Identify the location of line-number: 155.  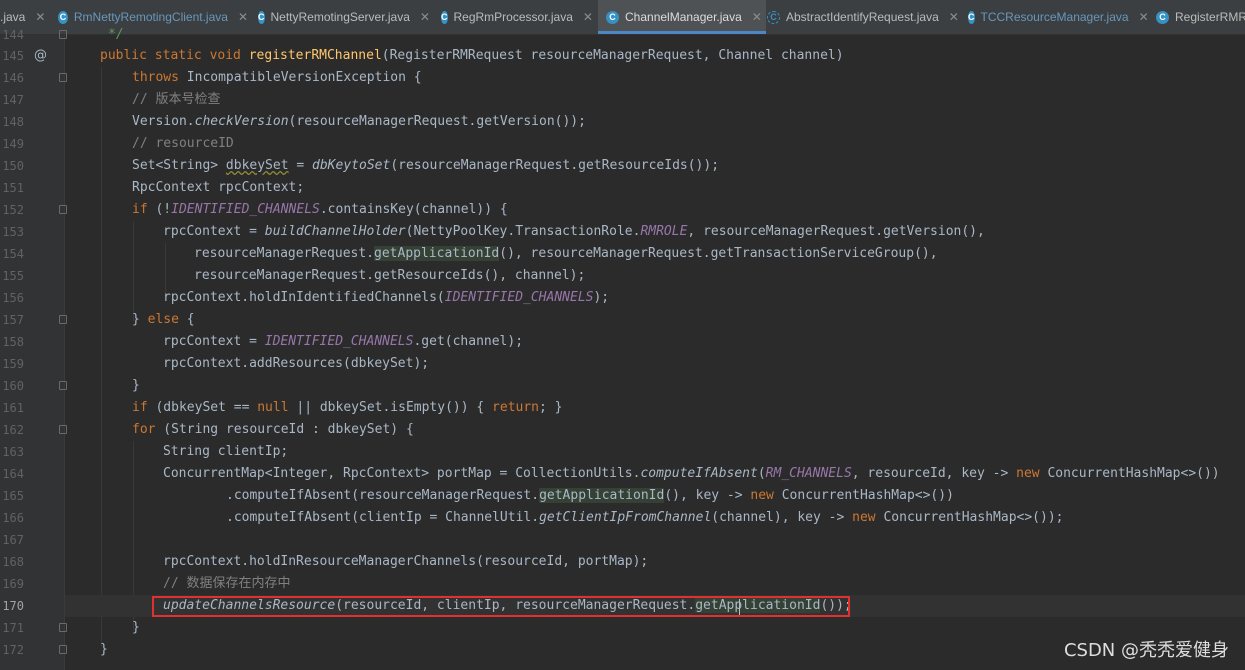
(13, 276).